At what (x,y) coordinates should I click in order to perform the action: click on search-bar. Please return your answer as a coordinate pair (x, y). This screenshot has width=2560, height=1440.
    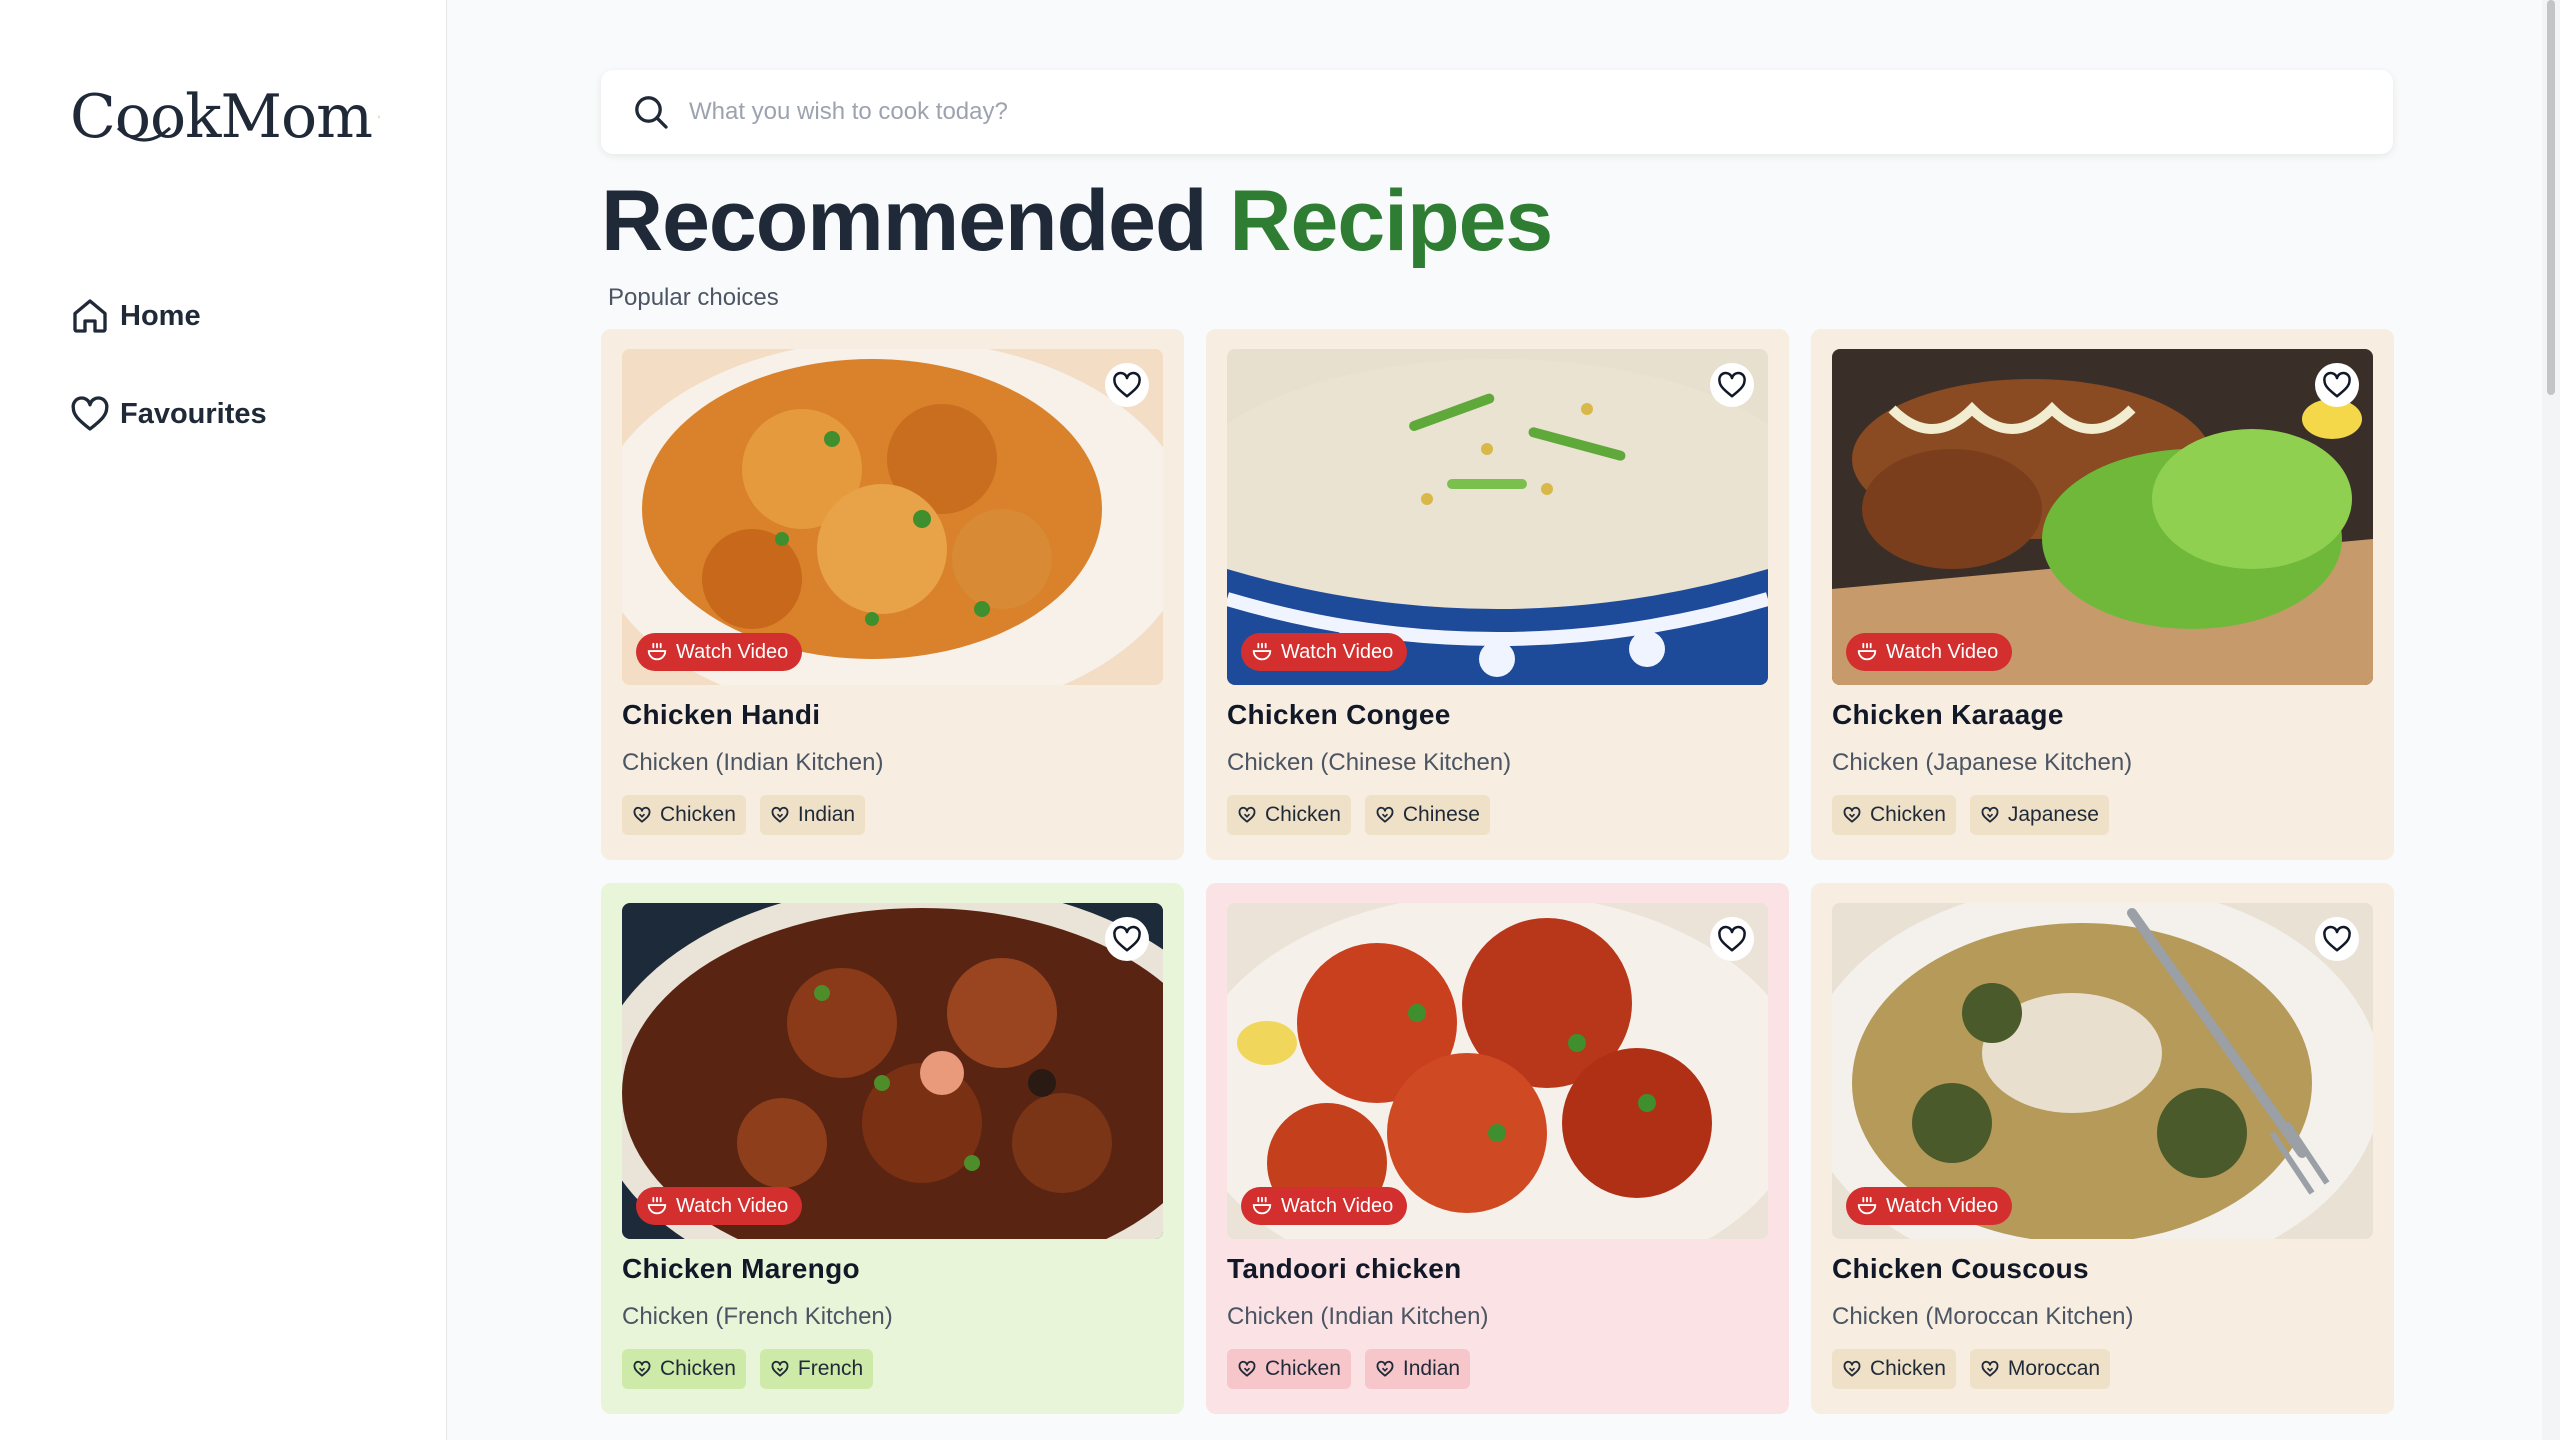
    Looking at the image, I should click on (1497, 112).